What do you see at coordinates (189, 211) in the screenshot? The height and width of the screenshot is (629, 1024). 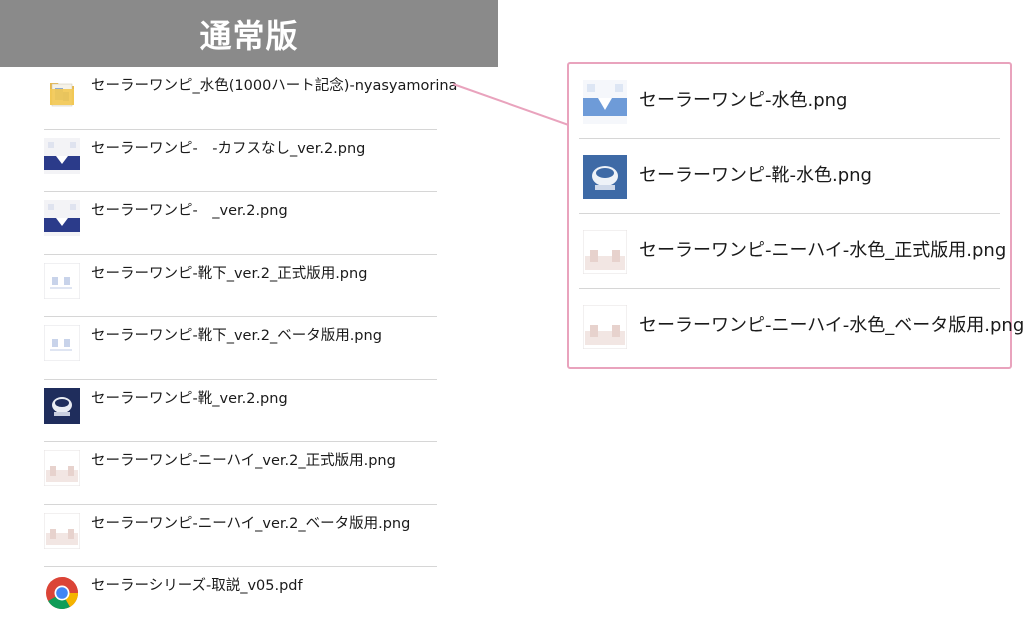 I see `file-name: セーラーワンピ- _ver.2.png` at bounding box center [189, 211].